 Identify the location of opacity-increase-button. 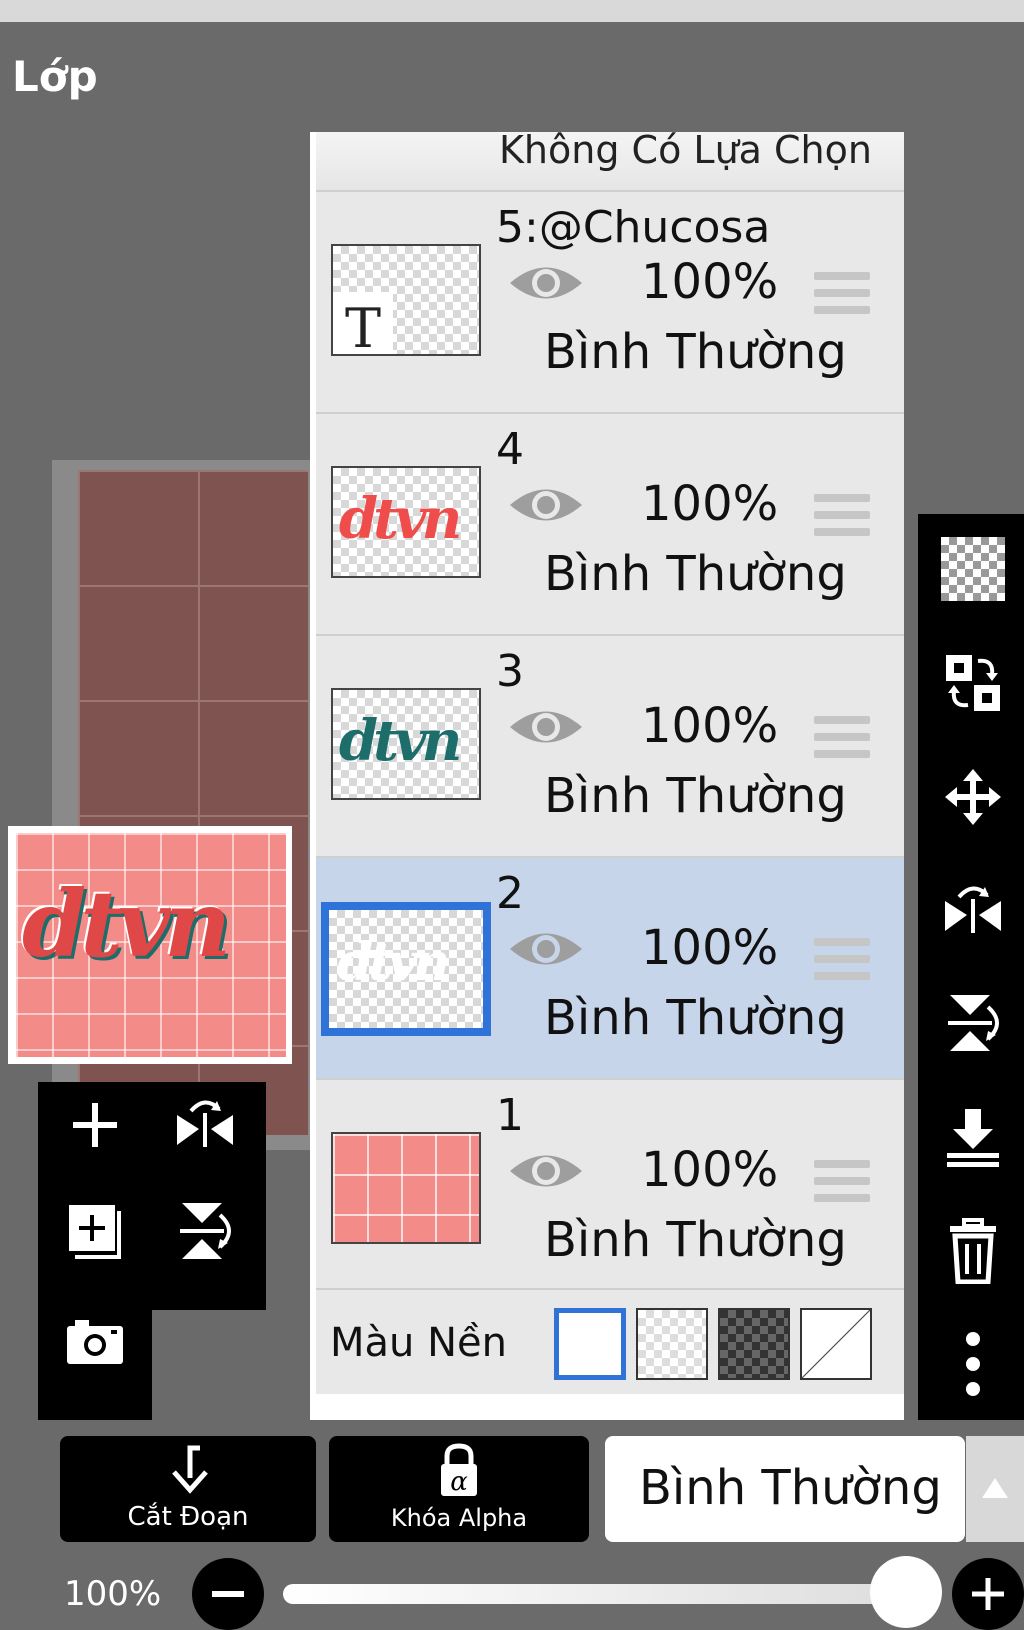
(988, 1594).